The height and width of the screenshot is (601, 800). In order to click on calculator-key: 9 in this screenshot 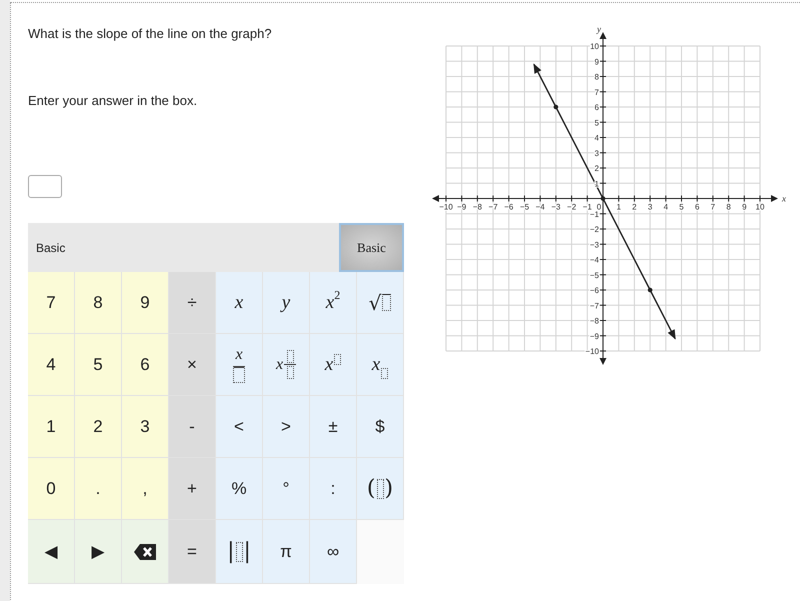, I will do `click(145, 303)`.